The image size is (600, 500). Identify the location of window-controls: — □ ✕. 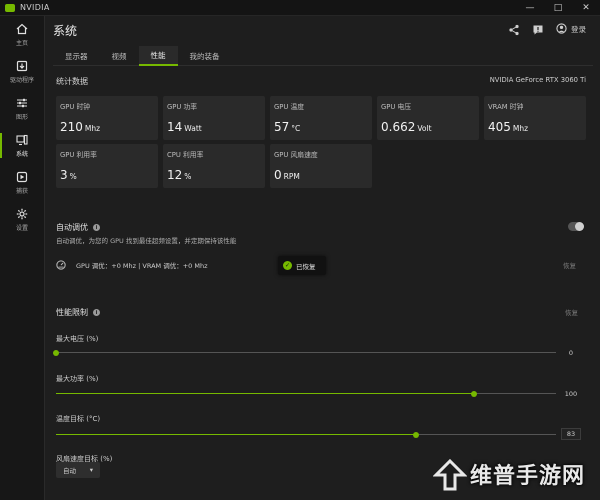
(558, 8).